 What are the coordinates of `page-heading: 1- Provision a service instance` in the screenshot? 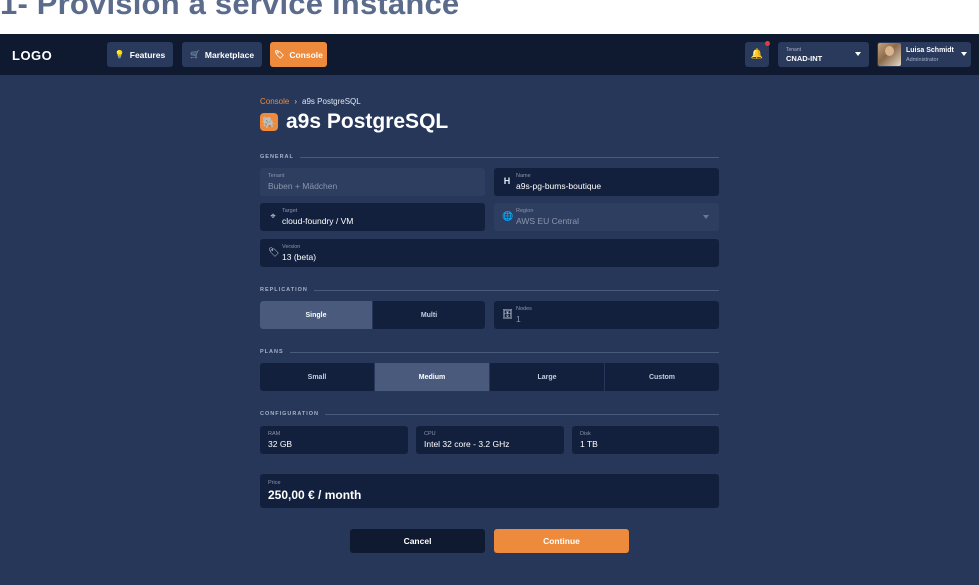 It's located at (230, 10).